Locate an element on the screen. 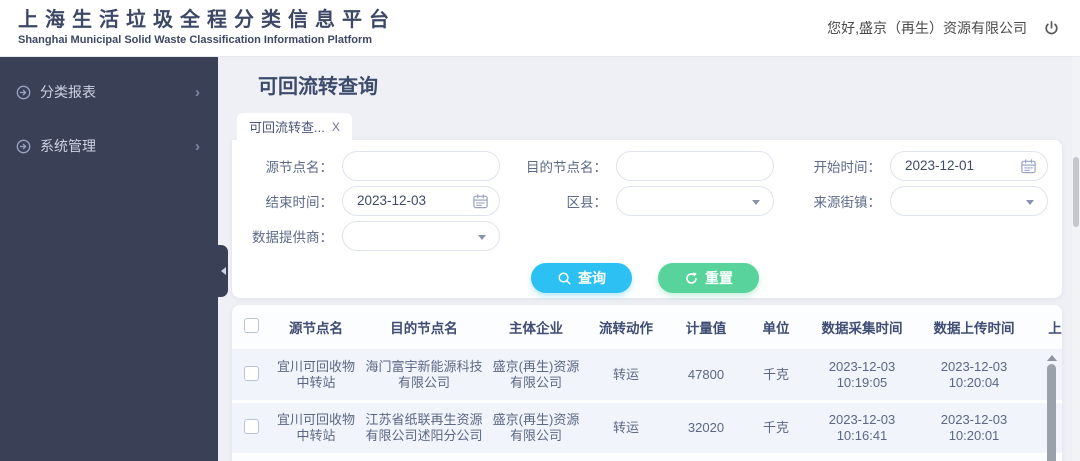  query-button-label: 查询 is located at coordinates (592, 278).